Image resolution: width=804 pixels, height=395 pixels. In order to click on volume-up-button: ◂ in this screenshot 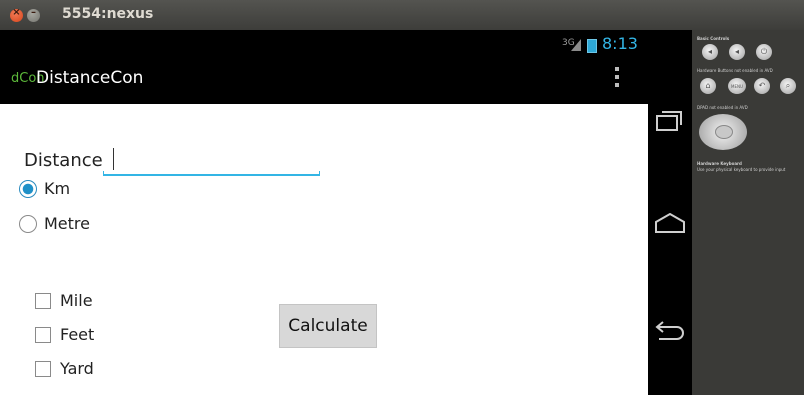, I will do `click(737, 52)`.